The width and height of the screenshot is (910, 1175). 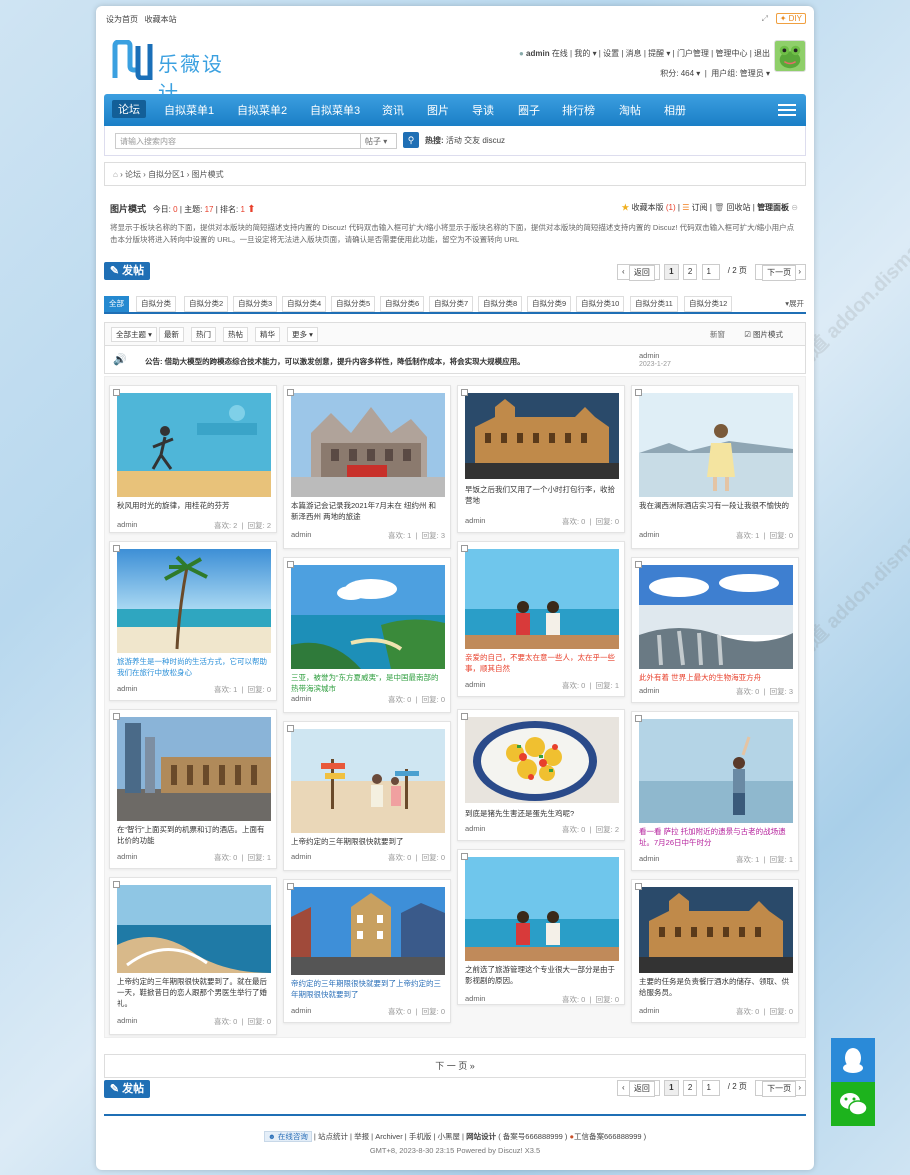 I want to click on nav-ranking: 排行榜, so click(x=578, y=110).